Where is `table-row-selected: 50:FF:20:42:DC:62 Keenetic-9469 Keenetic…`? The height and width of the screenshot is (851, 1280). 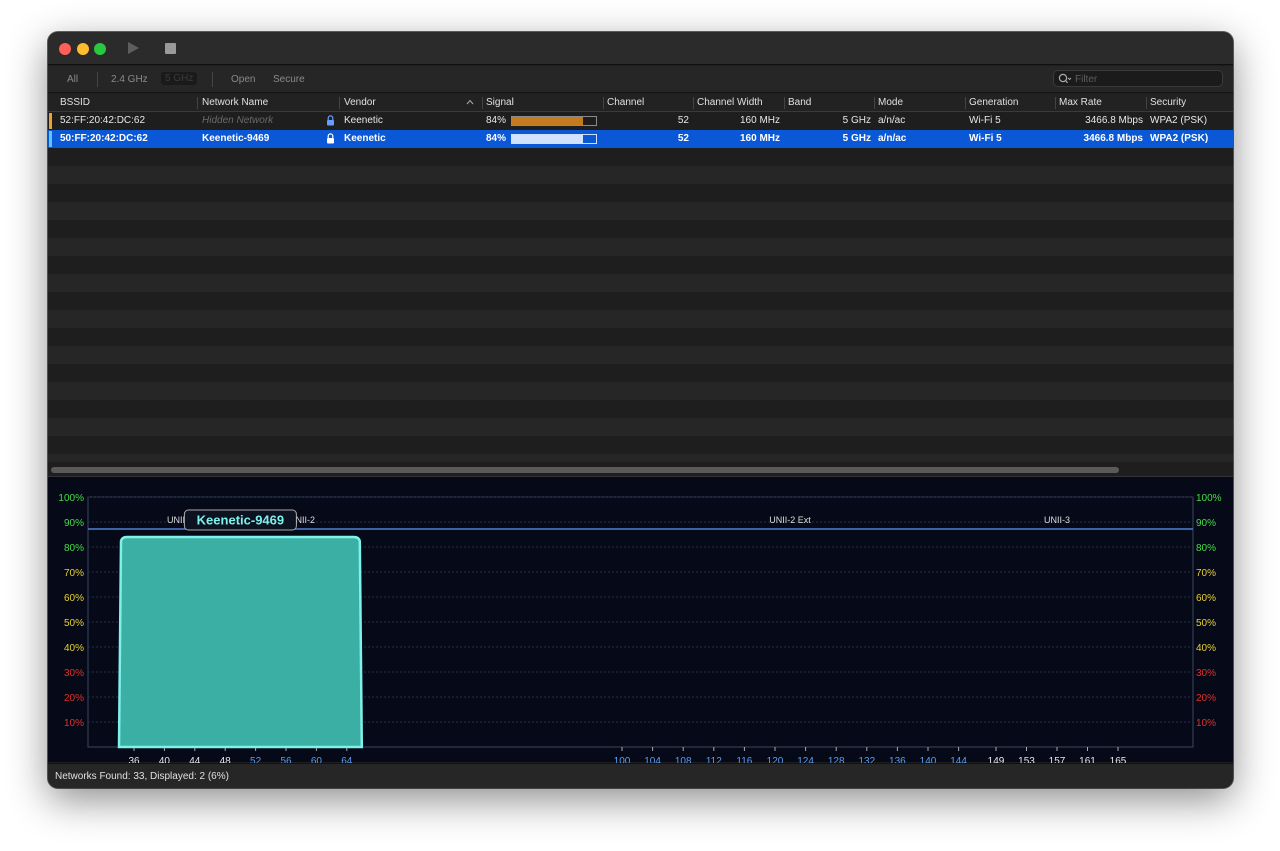
table-row-selected: 50:FF:20:42:DC:62 Keenetic-9469 Keenetic… is located at coordinates (640, 139).